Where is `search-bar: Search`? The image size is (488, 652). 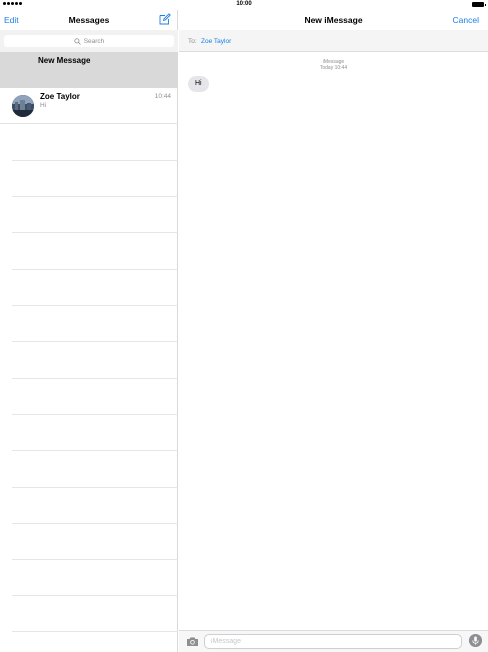 search-bar: Search is located at coordinates (89, 41).